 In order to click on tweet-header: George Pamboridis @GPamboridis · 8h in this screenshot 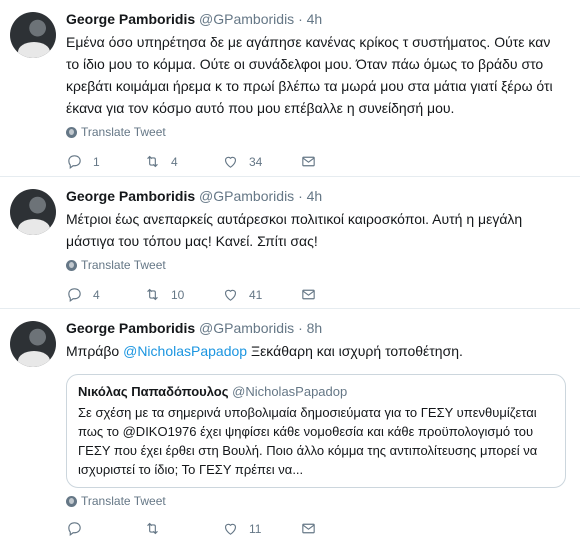, I will do `click(316, 328)`.